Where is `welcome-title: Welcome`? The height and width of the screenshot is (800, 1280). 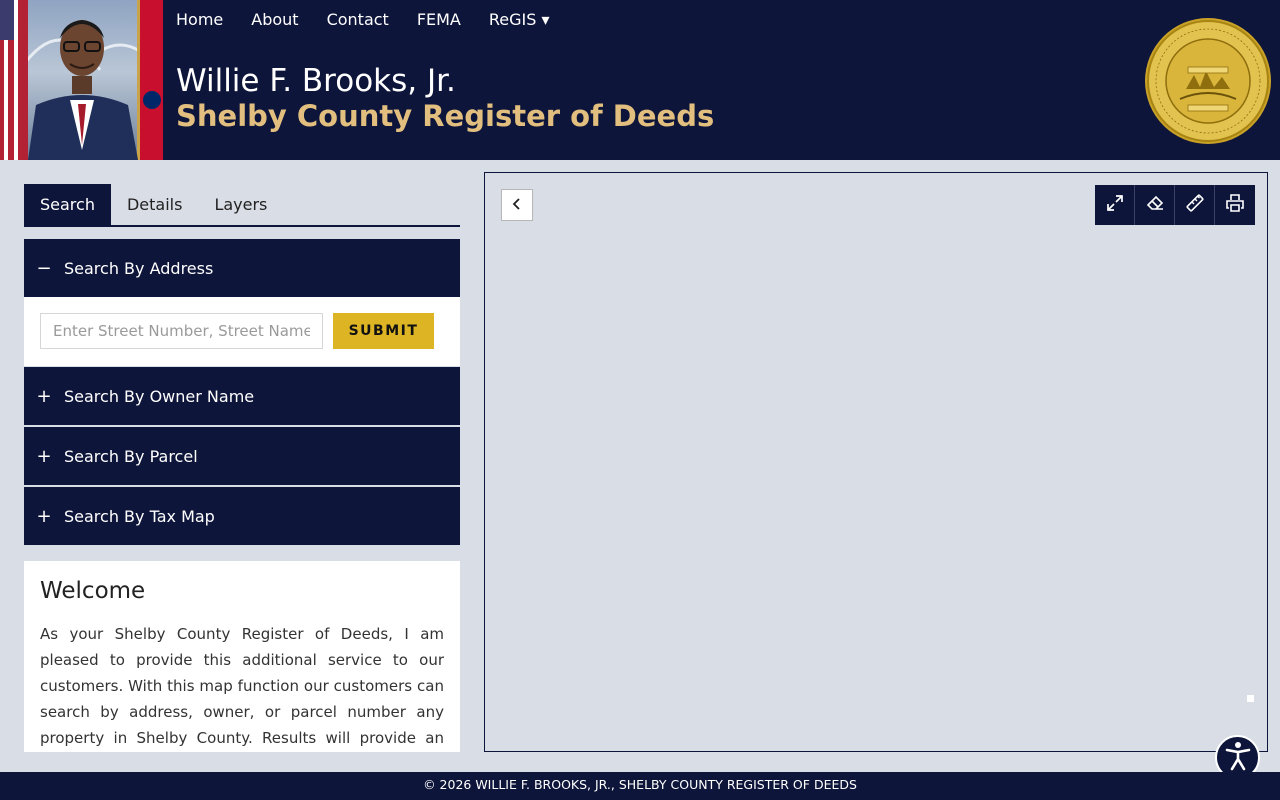 welcome-title: Welcome is located at coordinates (93, 591).